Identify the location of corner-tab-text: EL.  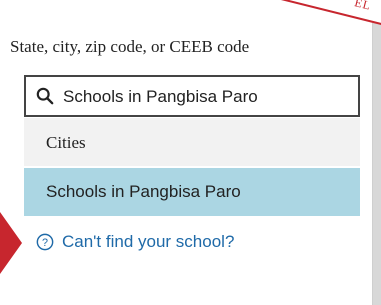
(363, 6).